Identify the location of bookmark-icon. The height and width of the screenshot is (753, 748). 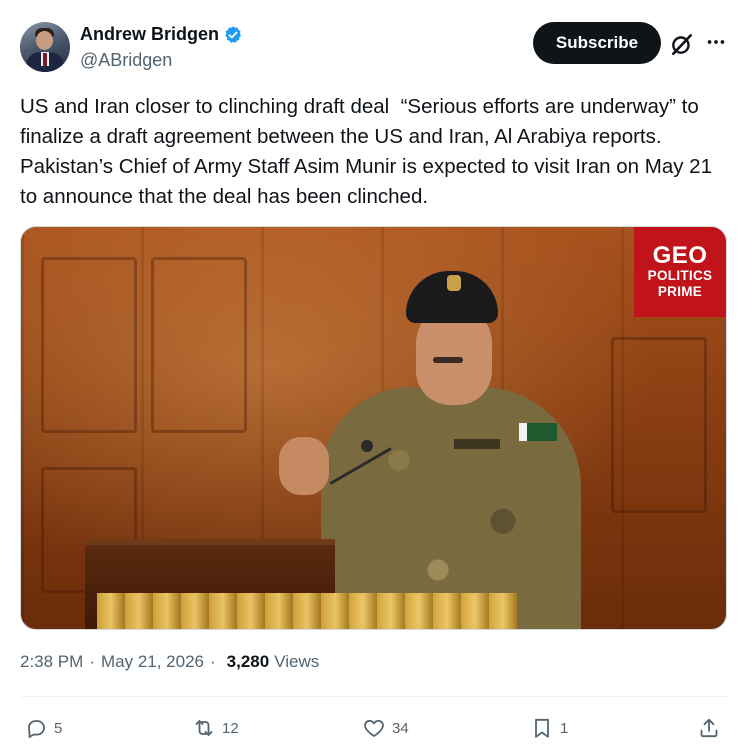
(542, 728).